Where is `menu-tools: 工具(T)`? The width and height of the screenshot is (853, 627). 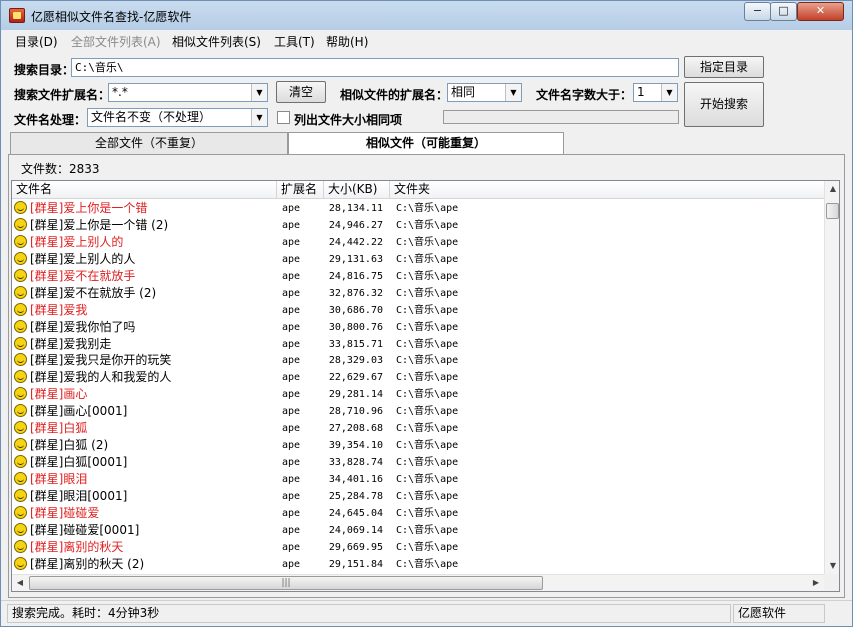
menu-tools: 工具(T) is located at coordinates (294, 41).